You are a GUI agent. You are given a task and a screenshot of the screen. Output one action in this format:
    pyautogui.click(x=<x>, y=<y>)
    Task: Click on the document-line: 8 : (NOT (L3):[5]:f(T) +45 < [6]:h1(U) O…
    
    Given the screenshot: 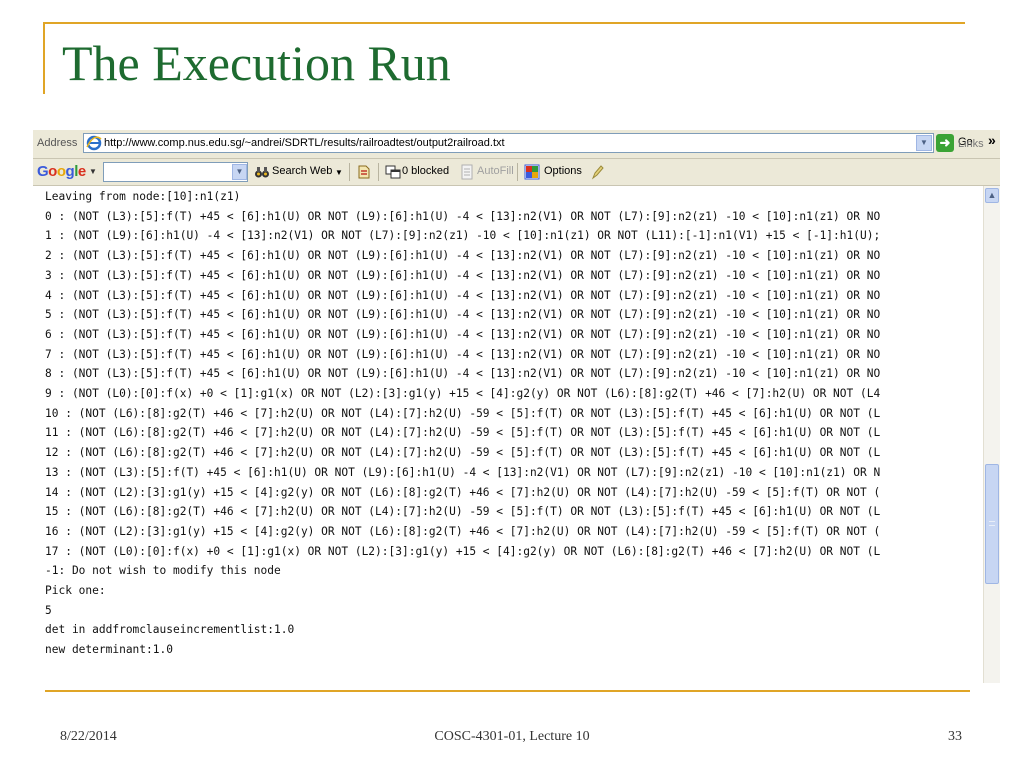 What is the action you would take?
    pyautogui.click(x=463, y=374)
    